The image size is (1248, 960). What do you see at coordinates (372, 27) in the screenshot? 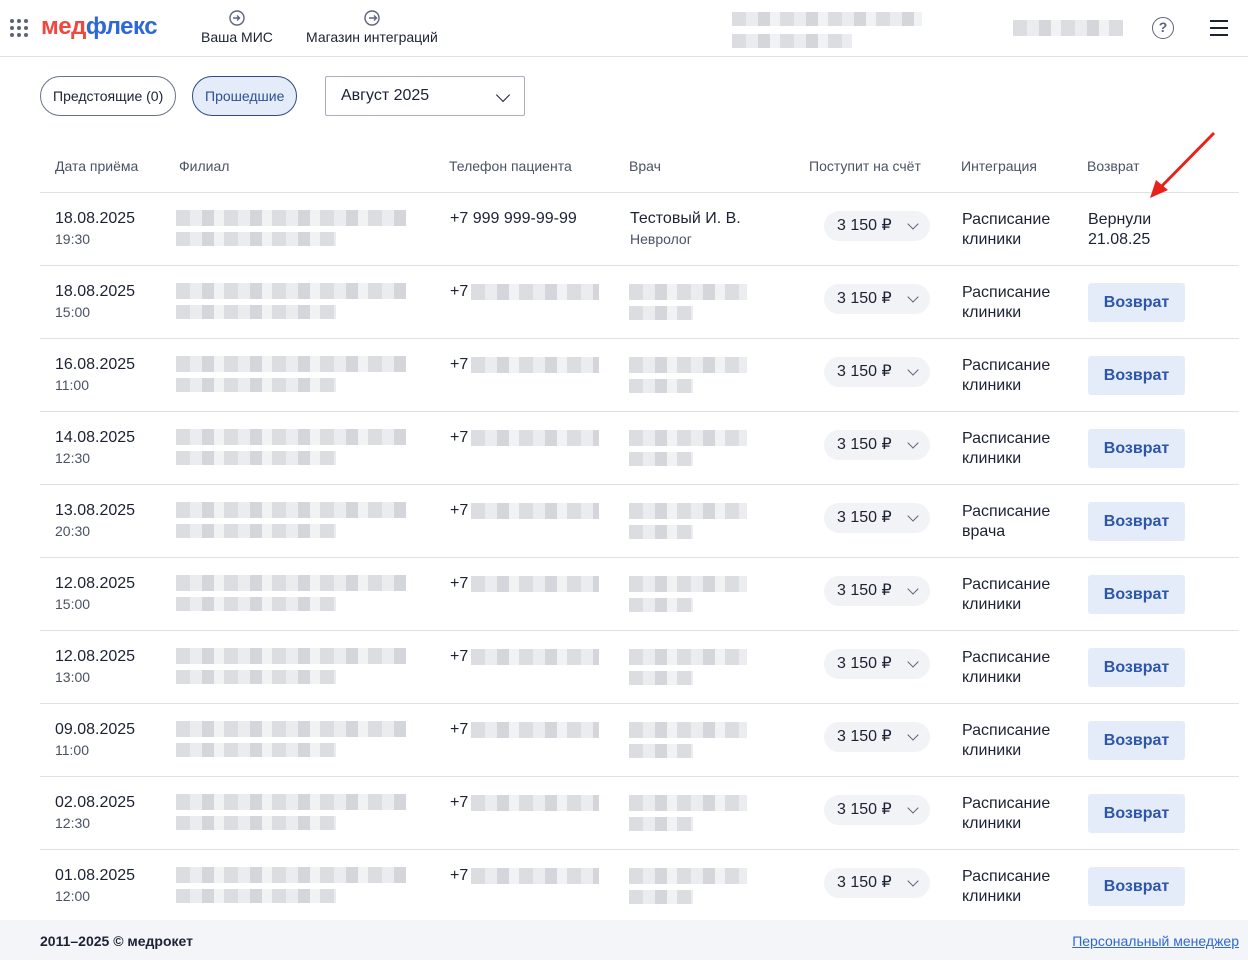
I see `nav-integration-store: Магазин интеграций` at bounding box center [372, 27].